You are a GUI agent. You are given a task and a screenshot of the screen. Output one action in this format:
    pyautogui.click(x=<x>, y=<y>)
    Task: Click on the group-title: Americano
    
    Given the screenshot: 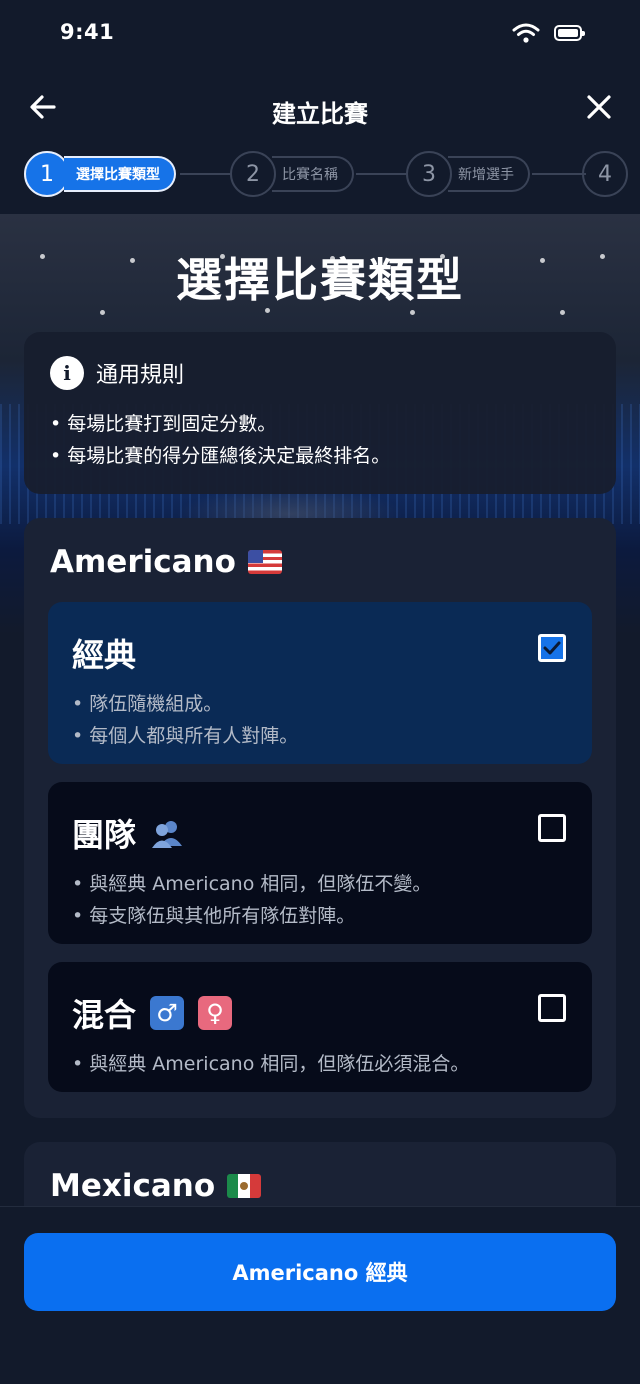 What is the action you would take?
    pyautogui.click(x=166, y=562)
    